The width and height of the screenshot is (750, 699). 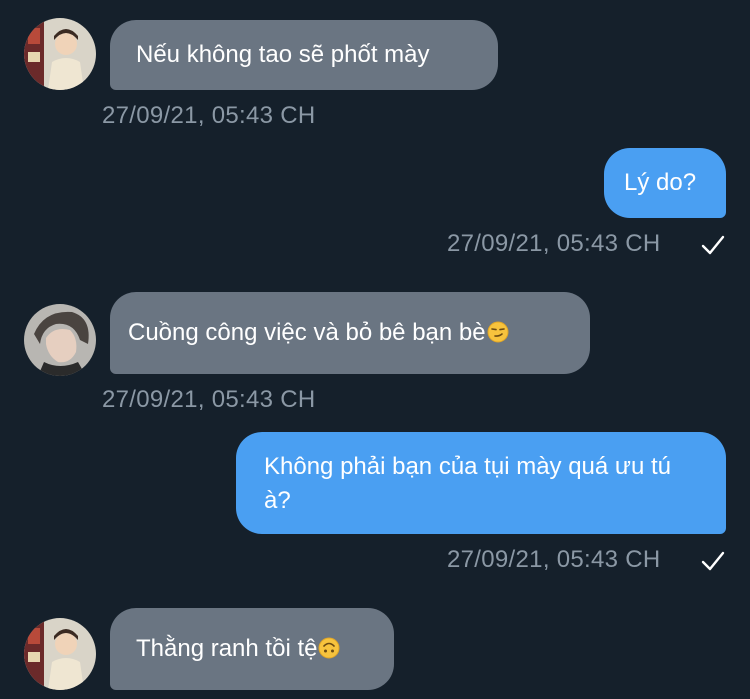 I want to click on message-bubble-sent: Không phải bạn của tụi mày quá ưu tú à?, so click(x=481, y=483).